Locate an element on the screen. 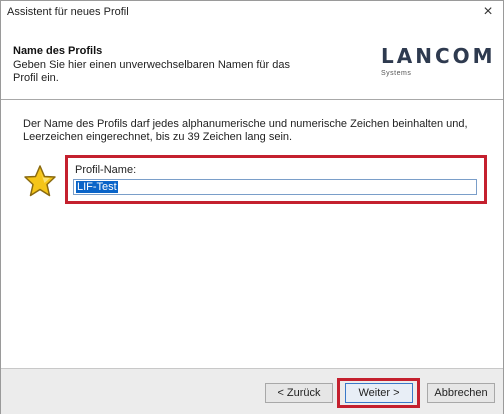 The width and height of the screenshot is (504, 414). wizard-footer: < Zurück Weiter > Abbrechen is located at coordinates (252, 391).